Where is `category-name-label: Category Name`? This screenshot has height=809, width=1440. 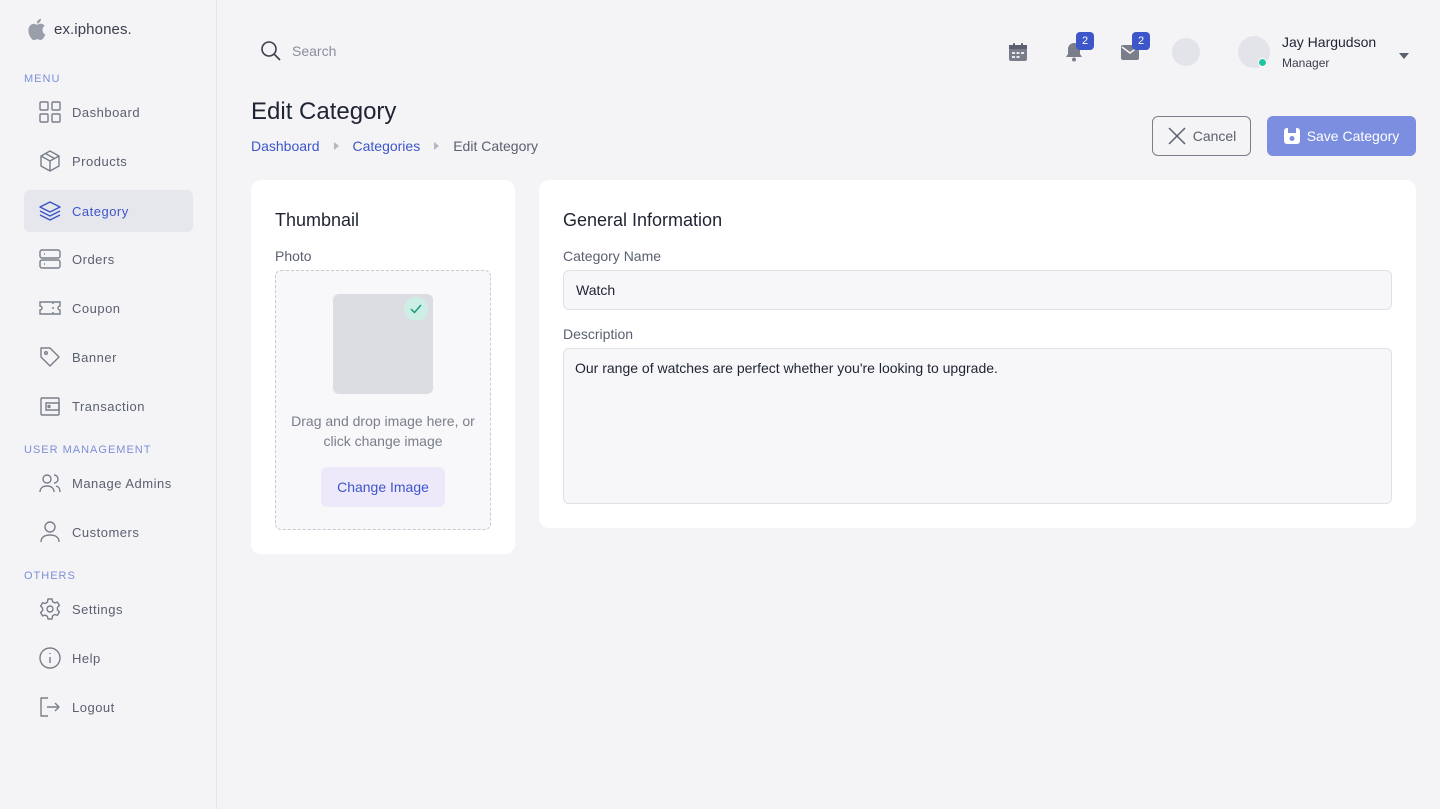
category-name-label: Category Name is located at coordinates (612, 256).